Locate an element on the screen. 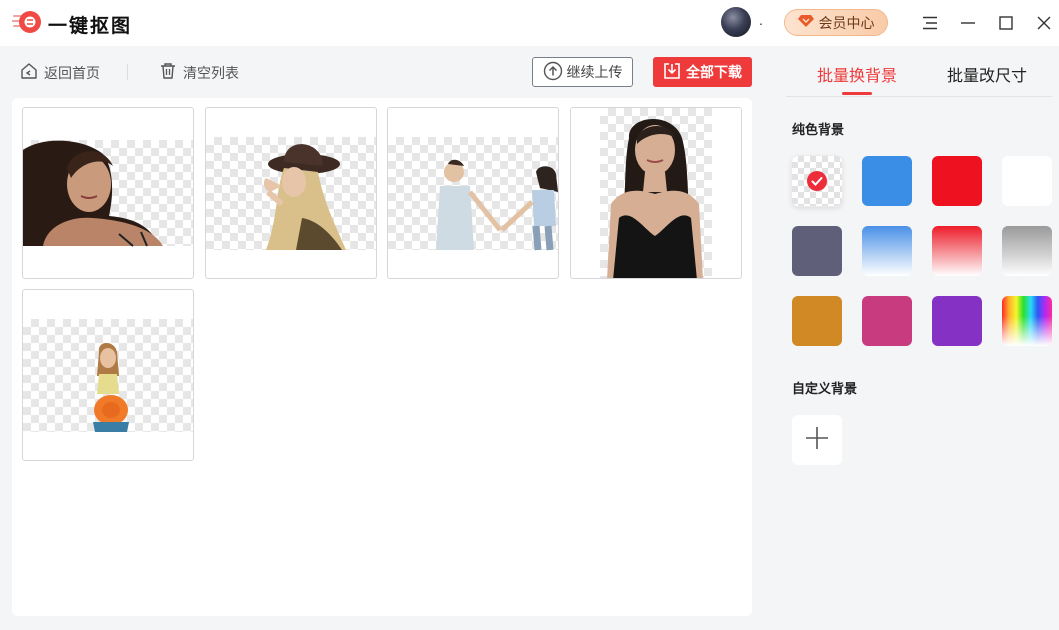  back-home-button: 返回首页 is located at coordinates (60, 72).